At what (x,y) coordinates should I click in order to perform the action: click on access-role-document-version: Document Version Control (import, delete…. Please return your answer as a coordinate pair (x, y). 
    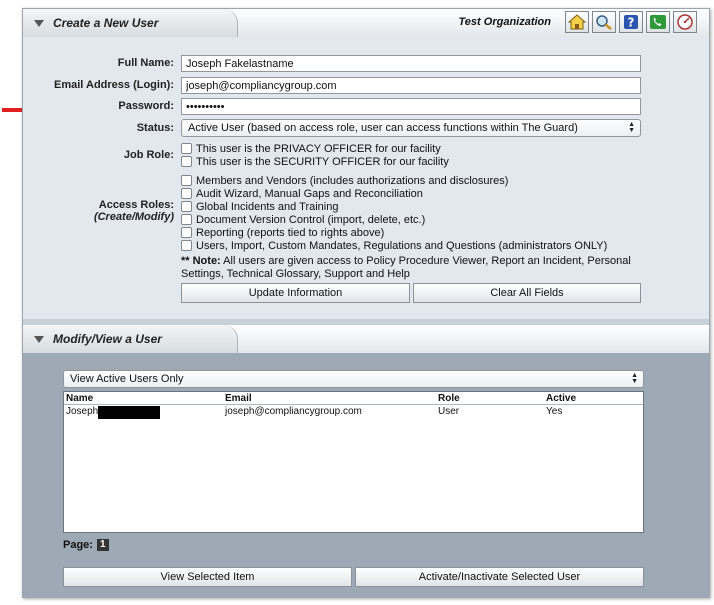
    Looking at the image, I should click on (303, 219).